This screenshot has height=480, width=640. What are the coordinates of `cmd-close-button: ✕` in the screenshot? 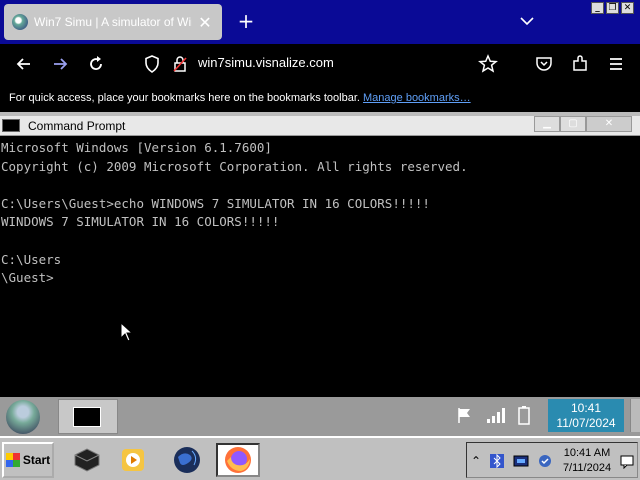 It's located at (609, 124).